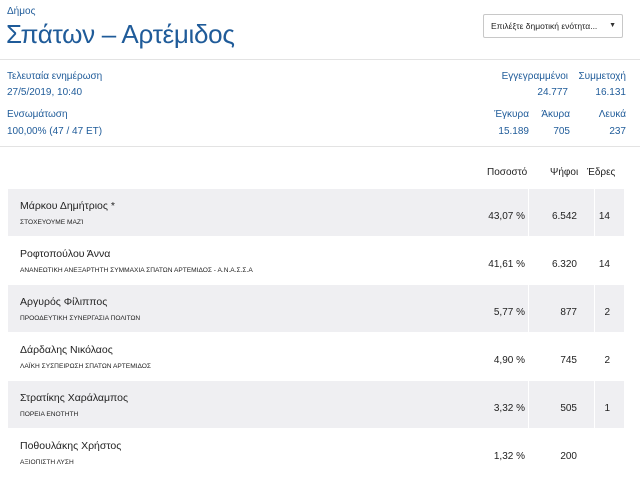  I want to click on last-update-label: Τελευταία ενημέρωση, so click(55, 76).